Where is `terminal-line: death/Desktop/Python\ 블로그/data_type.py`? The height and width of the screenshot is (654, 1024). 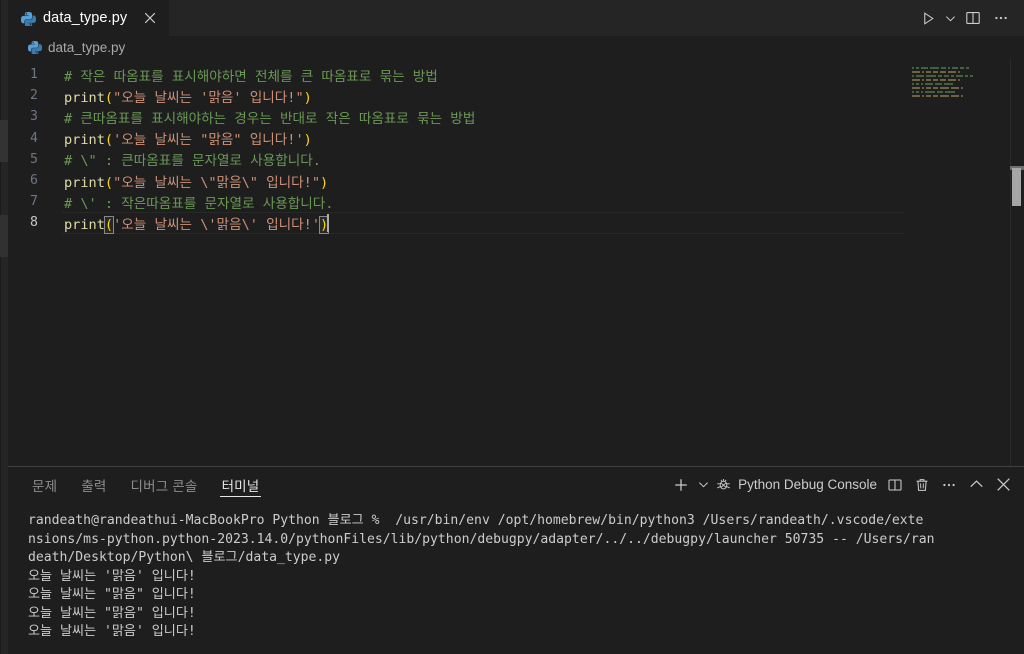 terminal-line: death/Desktop/Python\ 블로그/data_type.py is located at coordinates (184, 557).